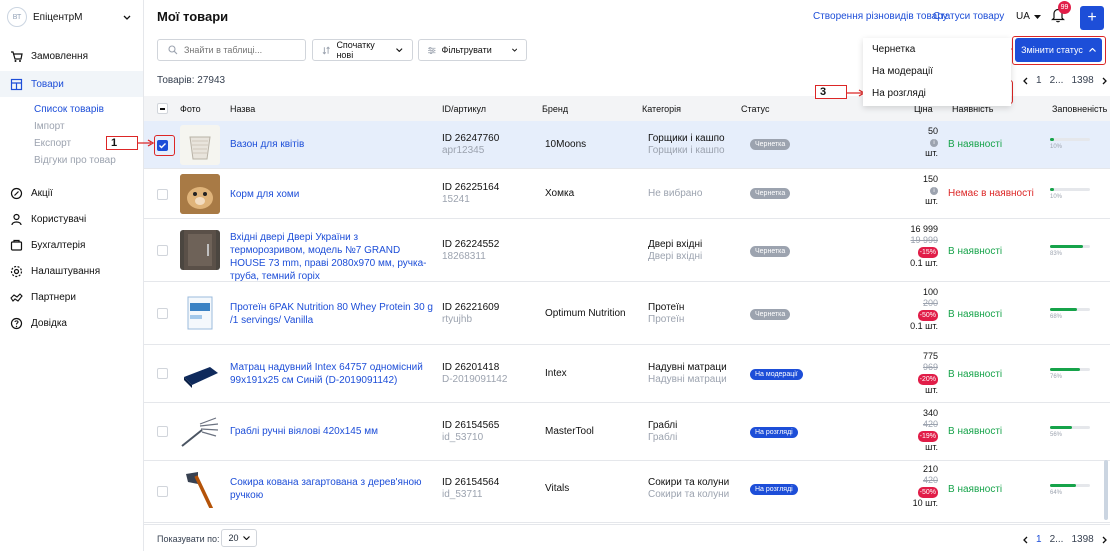 The image size is (1110, 551). Describe the element at coordinates (71, 193) in the screenshot. I see `sidebar-item-promotions: Акції` at that location.